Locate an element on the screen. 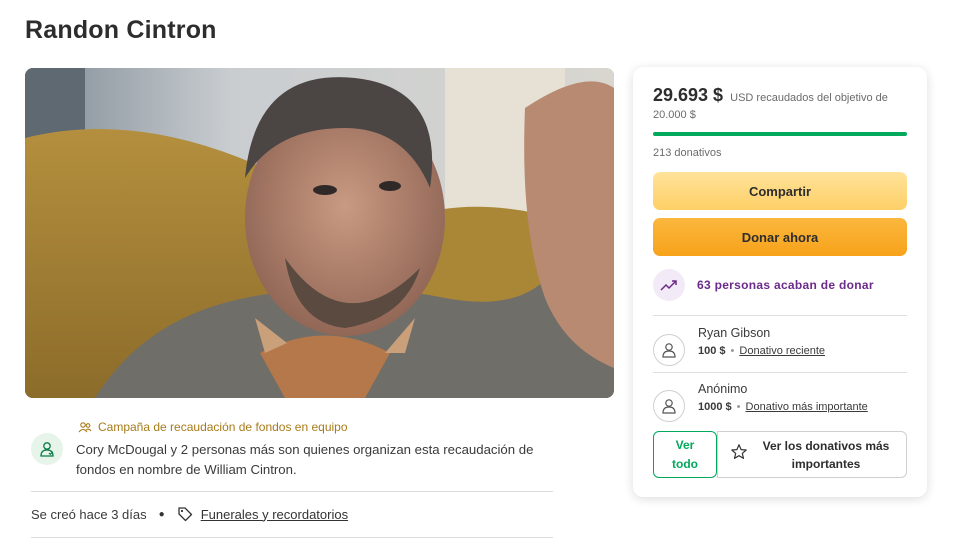  donor-amount: 1000 $ is located at coordinates (715, 407).